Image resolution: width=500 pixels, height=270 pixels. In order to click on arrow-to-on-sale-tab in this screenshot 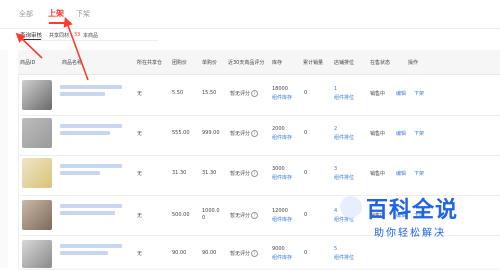, I will do `click(76, 48)`.